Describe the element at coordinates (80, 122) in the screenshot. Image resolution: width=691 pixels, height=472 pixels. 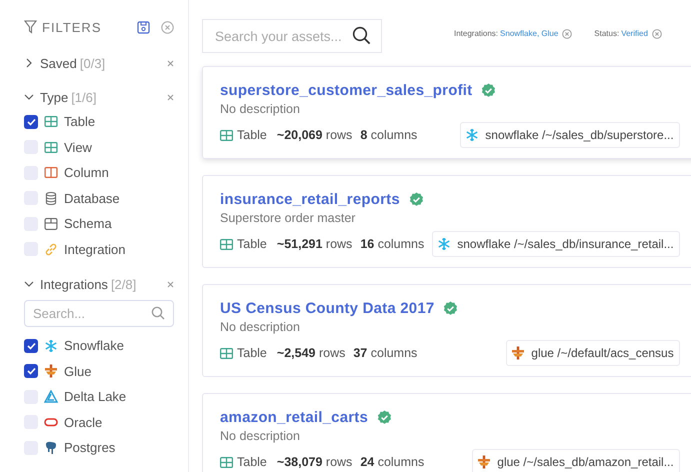
I see `filter-option: Table` at that location.